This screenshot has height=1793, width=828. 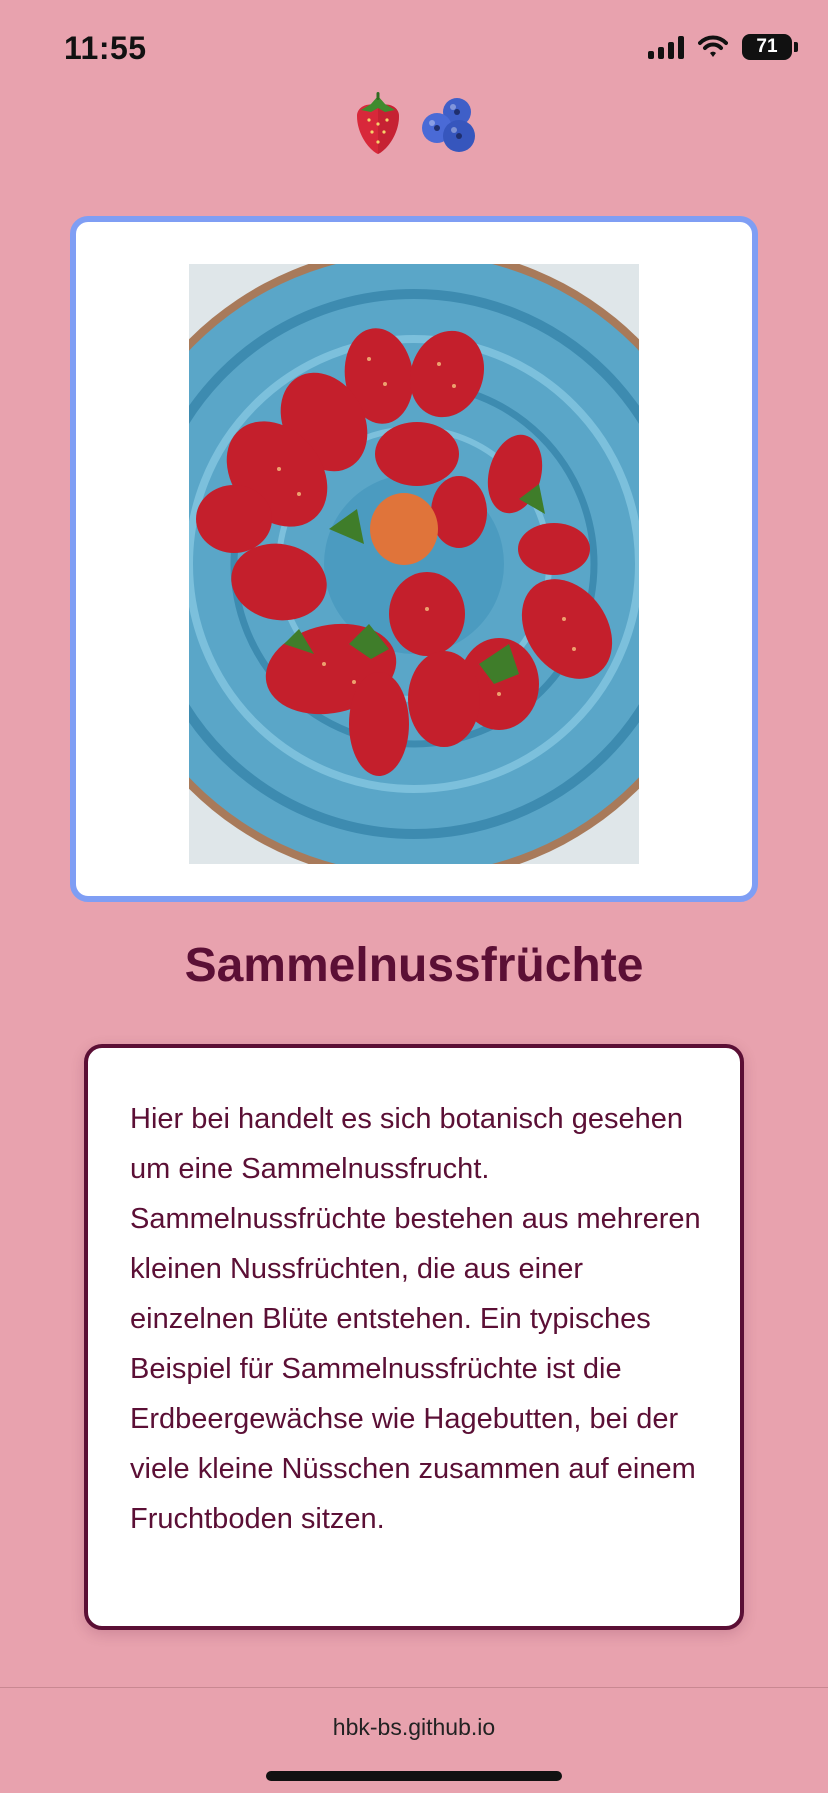 I want to click on strawberry-icon, so click(x=378, y=123).